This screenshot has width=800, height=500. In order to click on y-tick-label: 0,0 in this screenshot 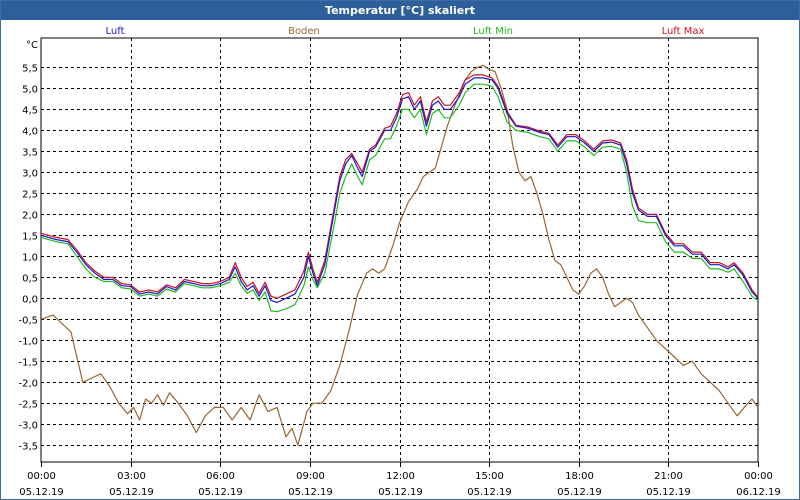, I will do `click(30, 300)`.